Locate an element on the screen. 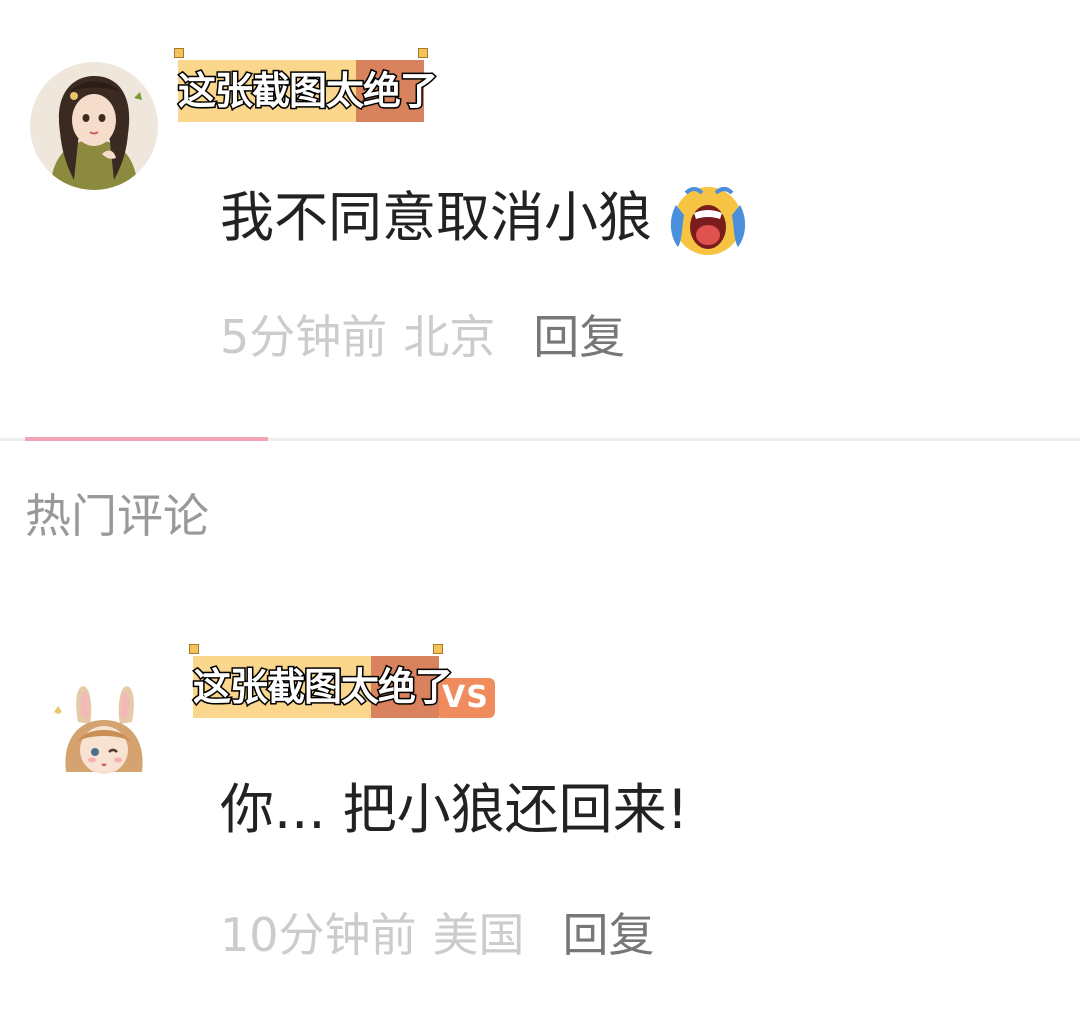  comment-body: 我不同意取消小狼 is located at coordinates (485, 218).